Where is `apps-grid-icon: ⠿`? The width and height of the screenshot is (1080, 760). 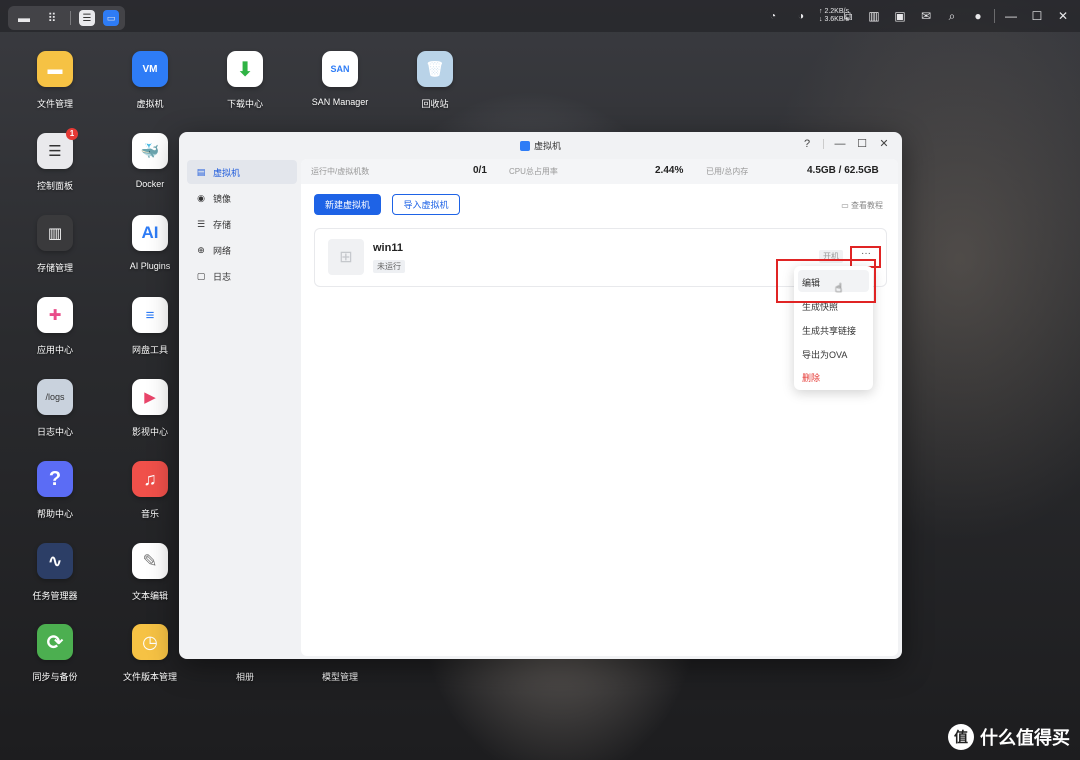
apps-grid-icon: ⠿ is located at coordinates (52, 18).